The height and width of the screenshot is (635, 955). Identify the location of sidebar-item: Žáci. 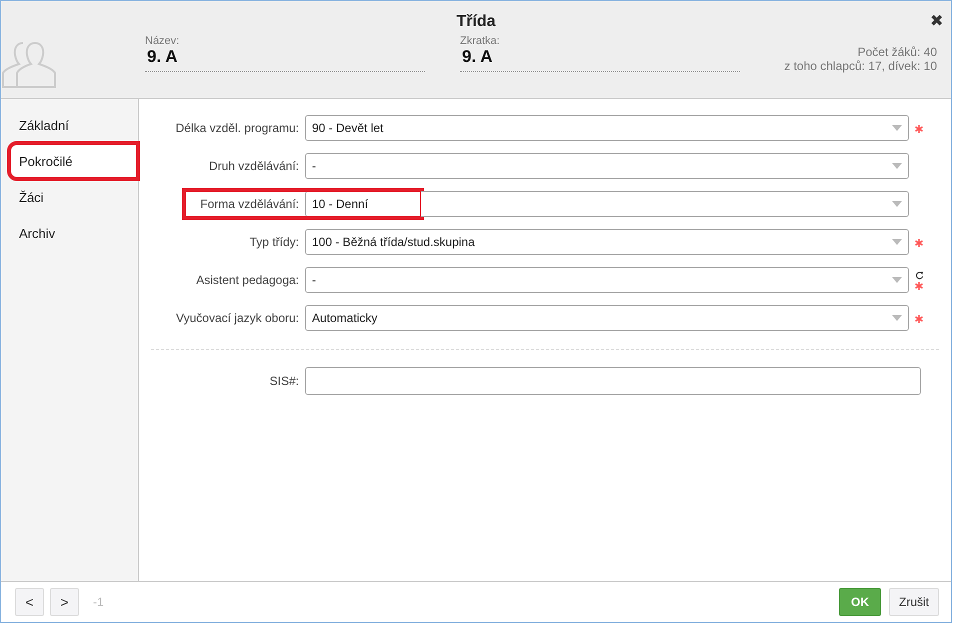
(69, 197).